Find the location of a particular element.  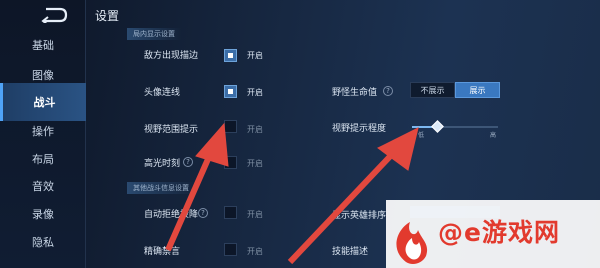

red-arrow-left is located at coordinates (197, 187).